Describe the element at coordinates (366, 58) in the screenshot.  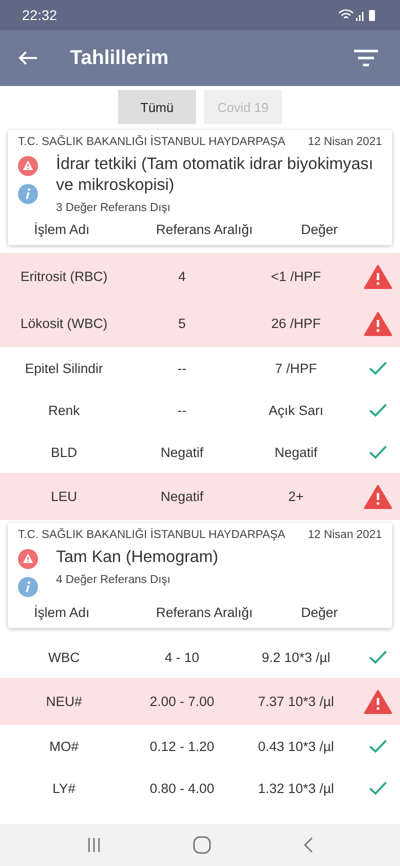
I see `filter-icon` at that location.